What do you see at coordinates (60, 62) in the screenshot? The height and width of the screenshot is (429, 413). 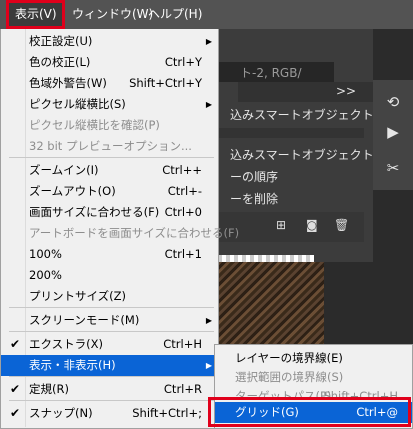 I see `menu-item-label: 色の校正(L)` at bounding box center [60, 62].